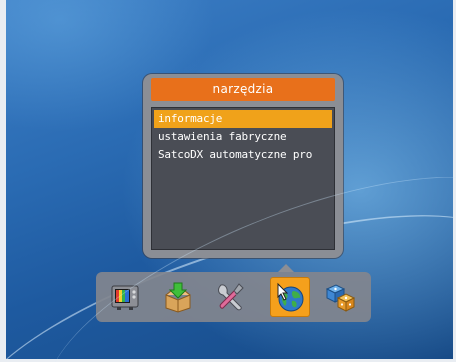 The height and width of the screenshot is (362, 456). What do you see at coordinates (243, 155) in the screenshot?
I see `menu-item-satcodx: SatcoDX automatyczne pro` at bounding box center [243, 155].